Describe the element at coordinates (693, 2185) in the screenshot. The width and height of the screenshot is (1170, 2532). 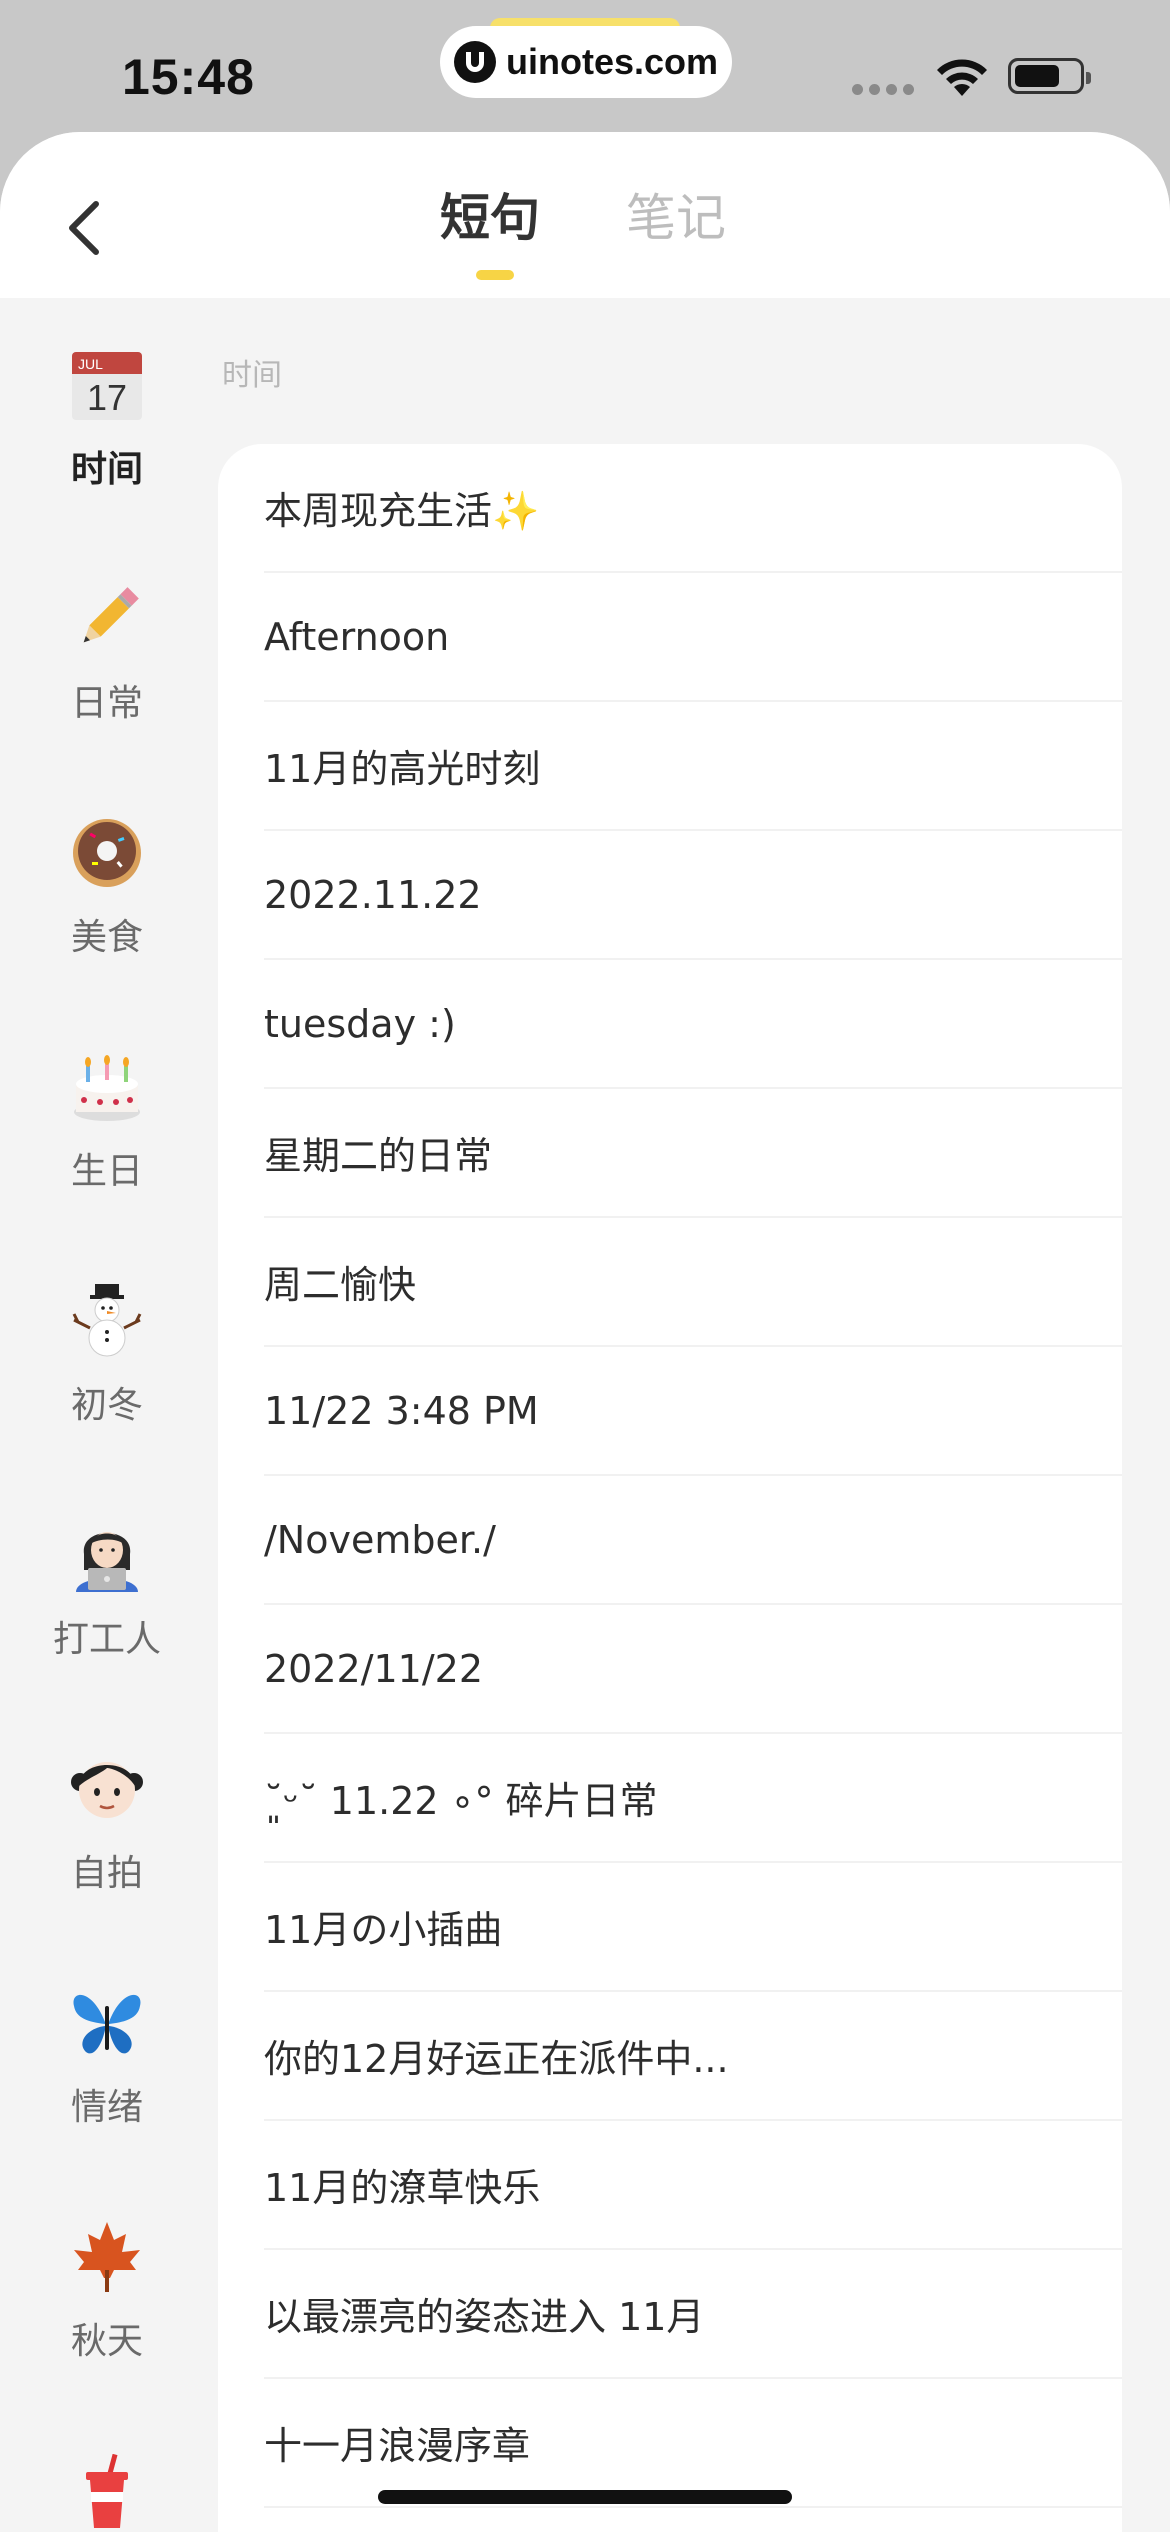
I see `list-item: 11月的潦草快乐` at that location.